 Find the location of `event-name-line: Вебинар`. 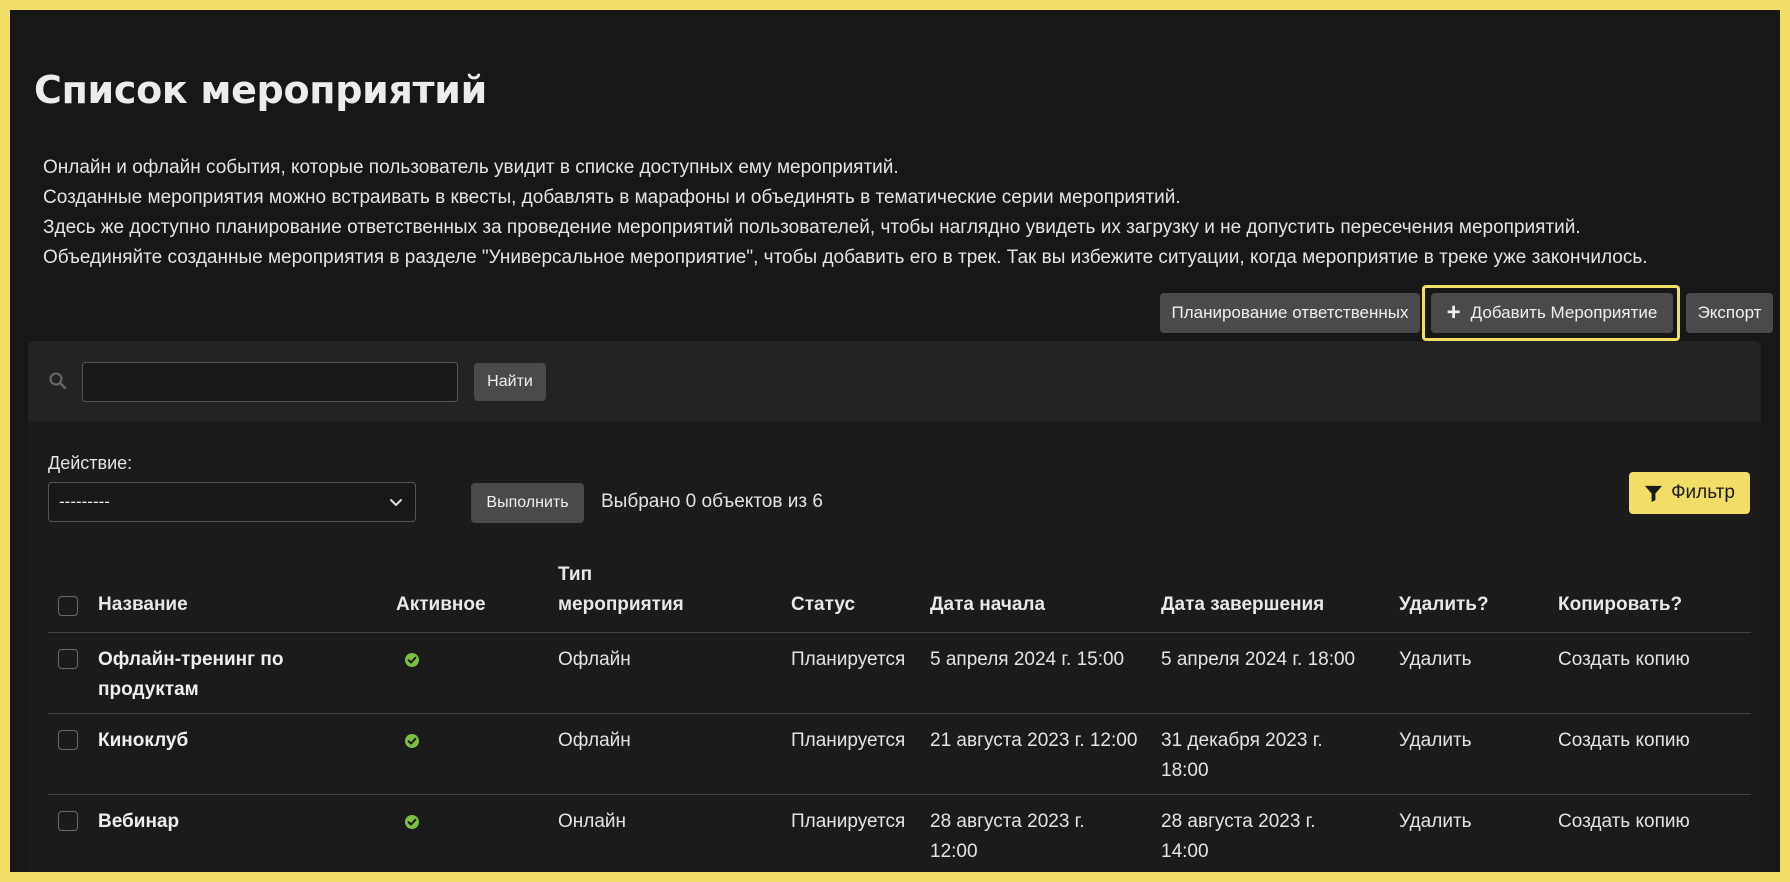

event-name-line: Вебинар is located at coordinates (139, 821).